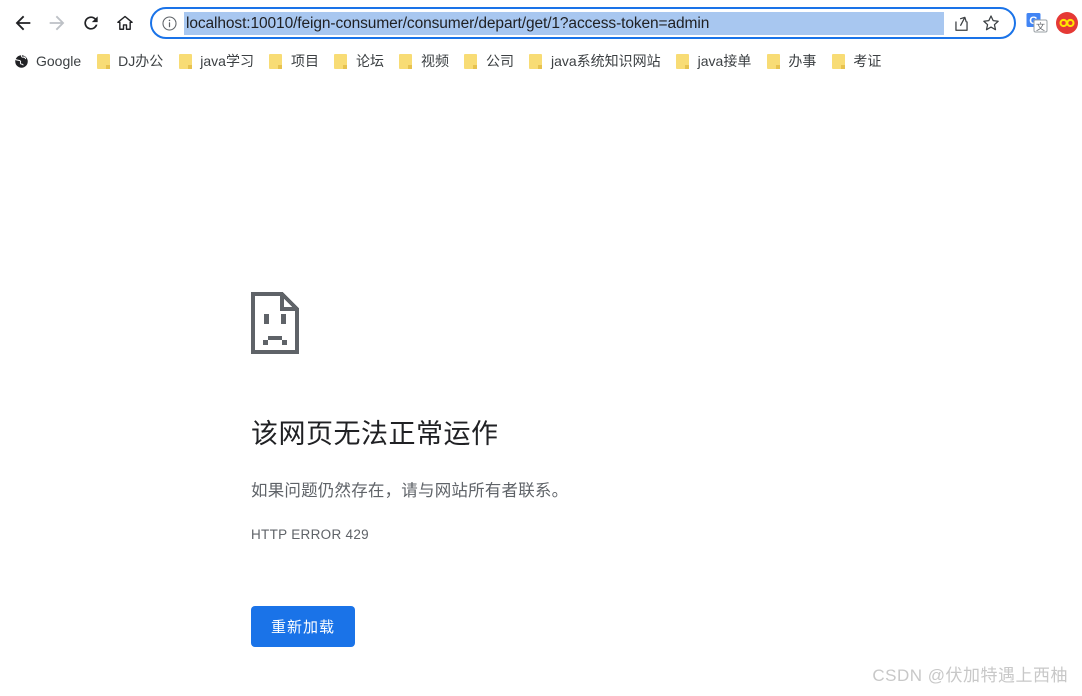 This screenshot has width=1082, height=696. What do you see at coordinates (410, 491) in the screenshot?
I see `error-subtitle: 如果问题仍然存在，请与网站所有者联系。` at bounding box center [410, 491].